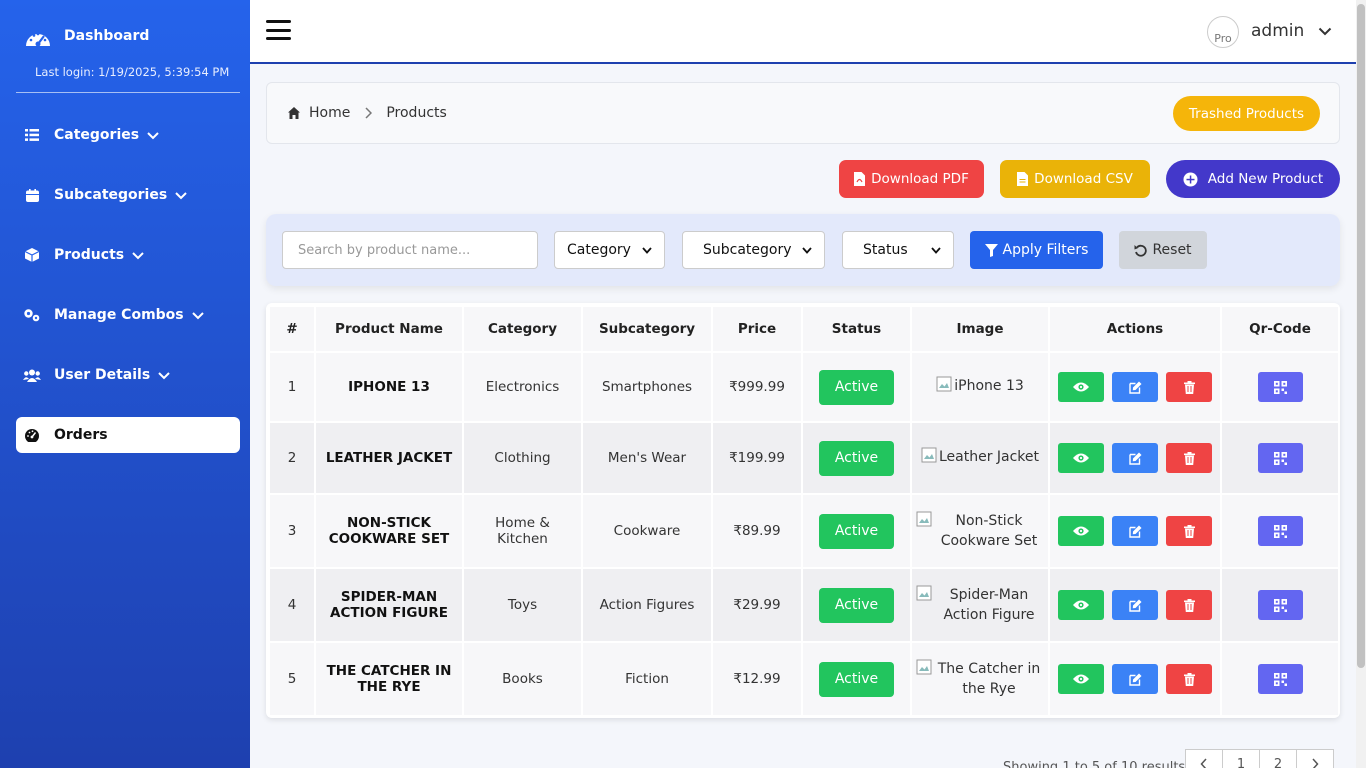 The width and height of the screenshot is (1366, 768). I want to click on pagination: 1 2, so click(1259, 758).